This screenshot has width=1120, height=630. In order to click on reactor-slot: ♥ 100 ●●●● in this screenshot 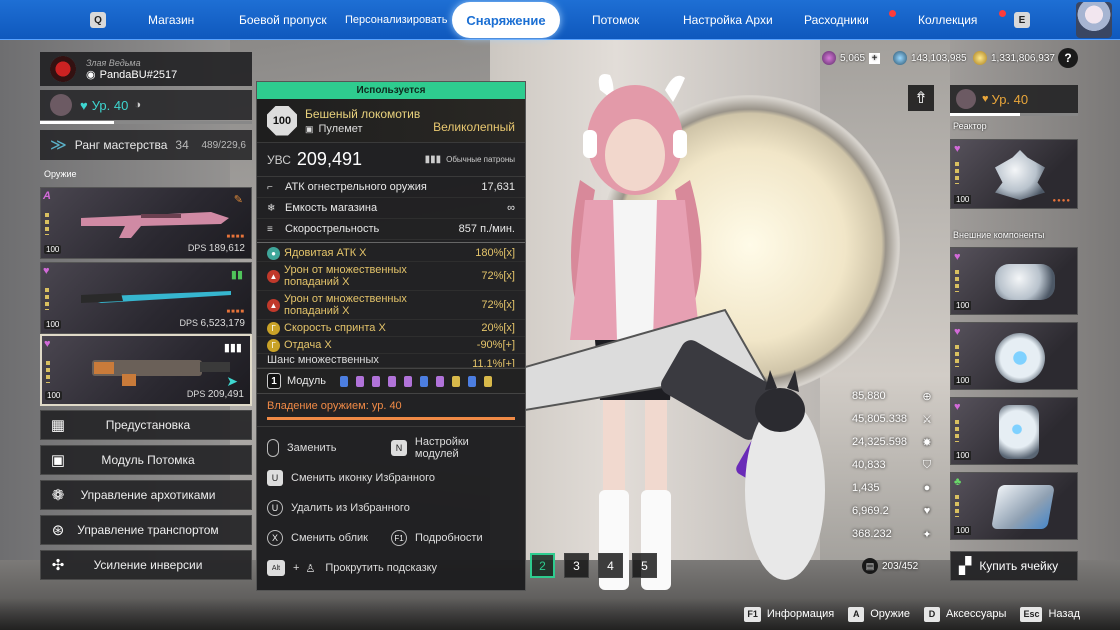, I will do `click(1014, 174)`.